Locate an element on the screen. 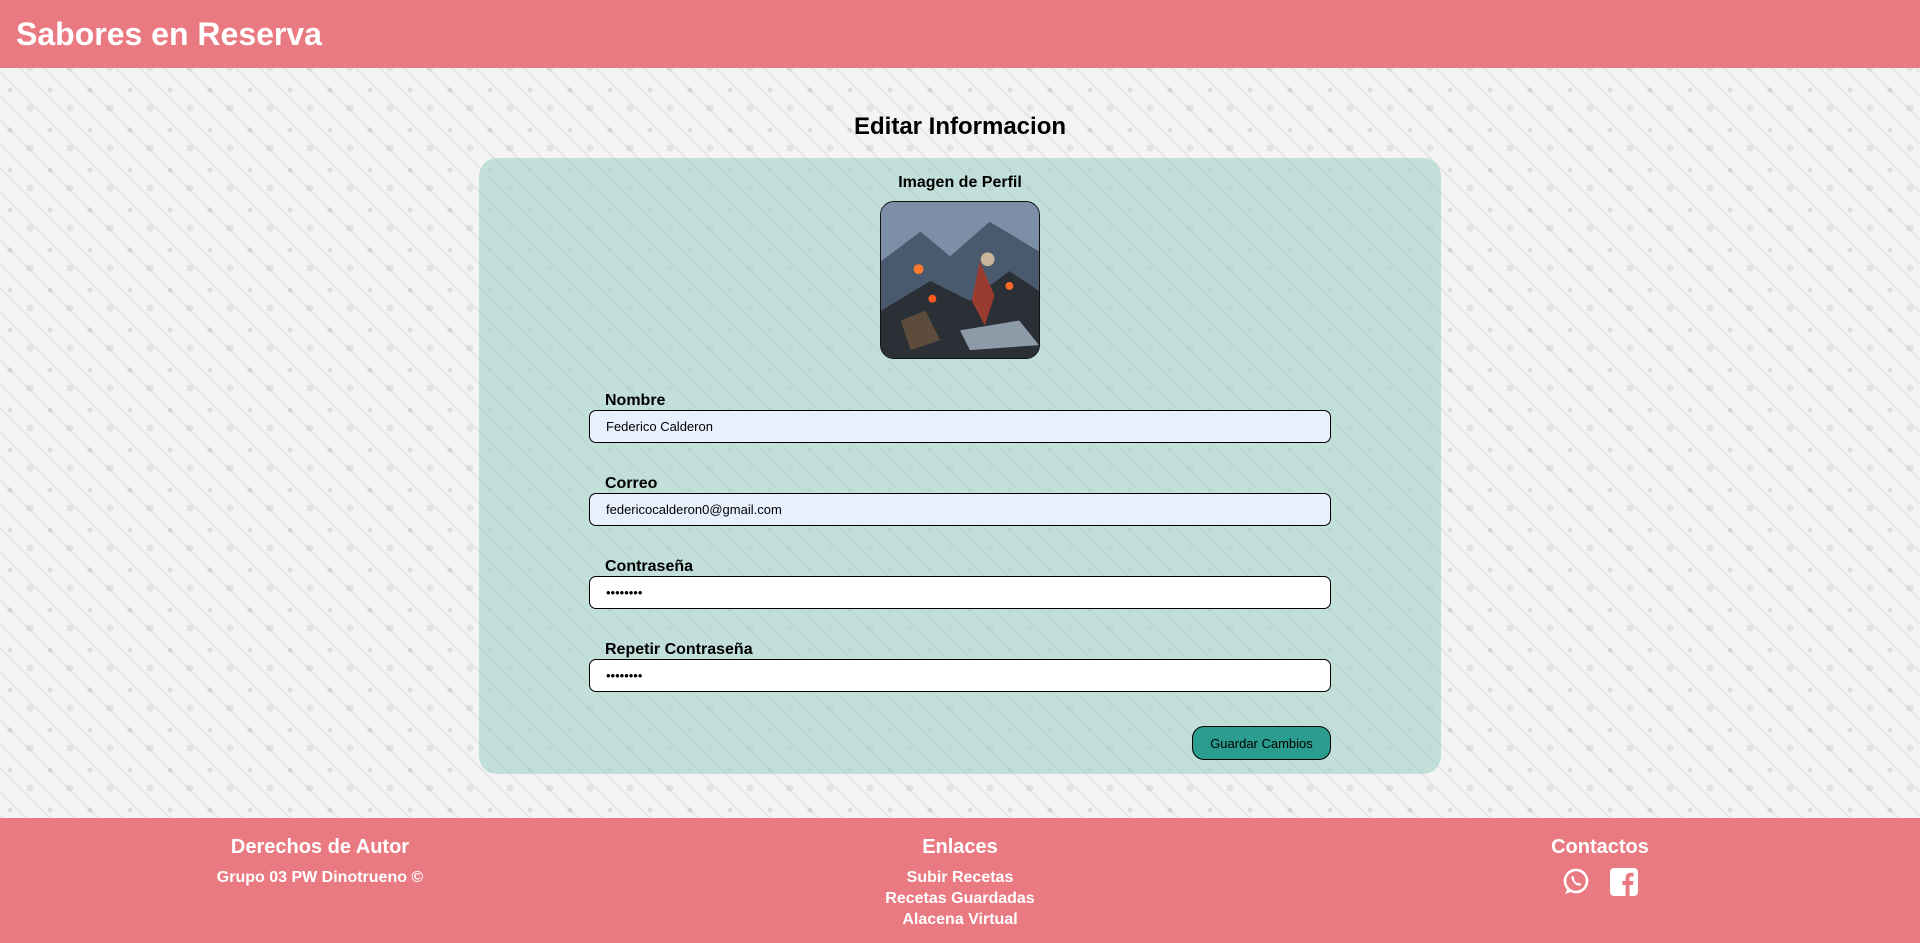 The width and height of the screenshot is (1920, 943). name-input: Federico Calderon is located at coordinates (960, 426).